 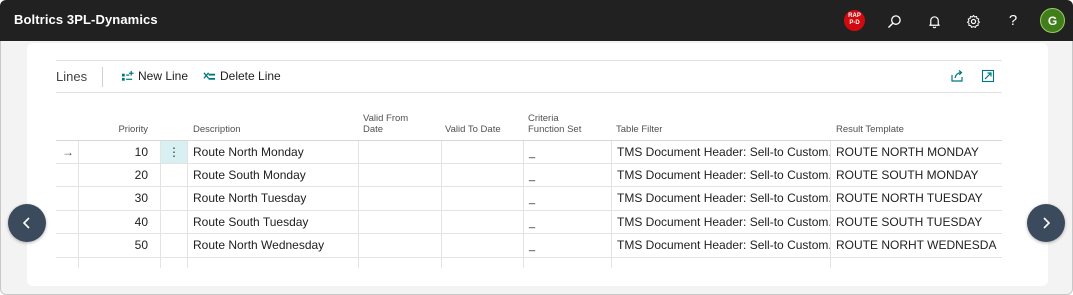 I want to click on settings-button, so click(x=973, y=21).